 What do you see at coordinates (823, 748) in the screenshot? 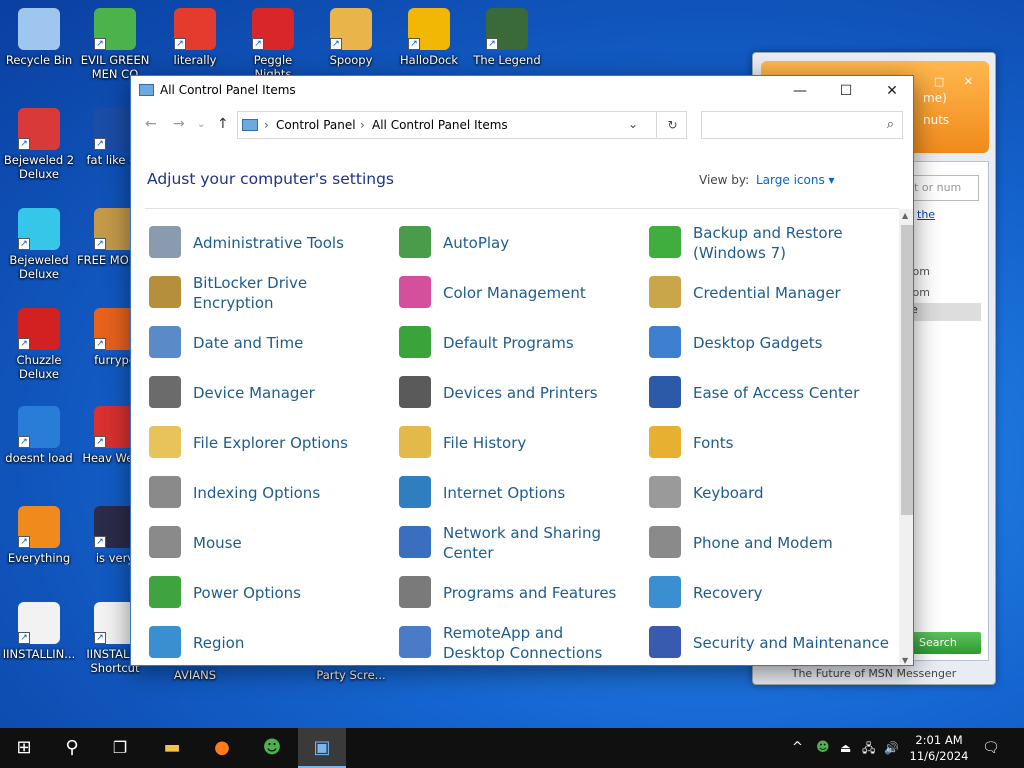
I see `msn-tray-icon: ☻` at bounding box center [823, 748].